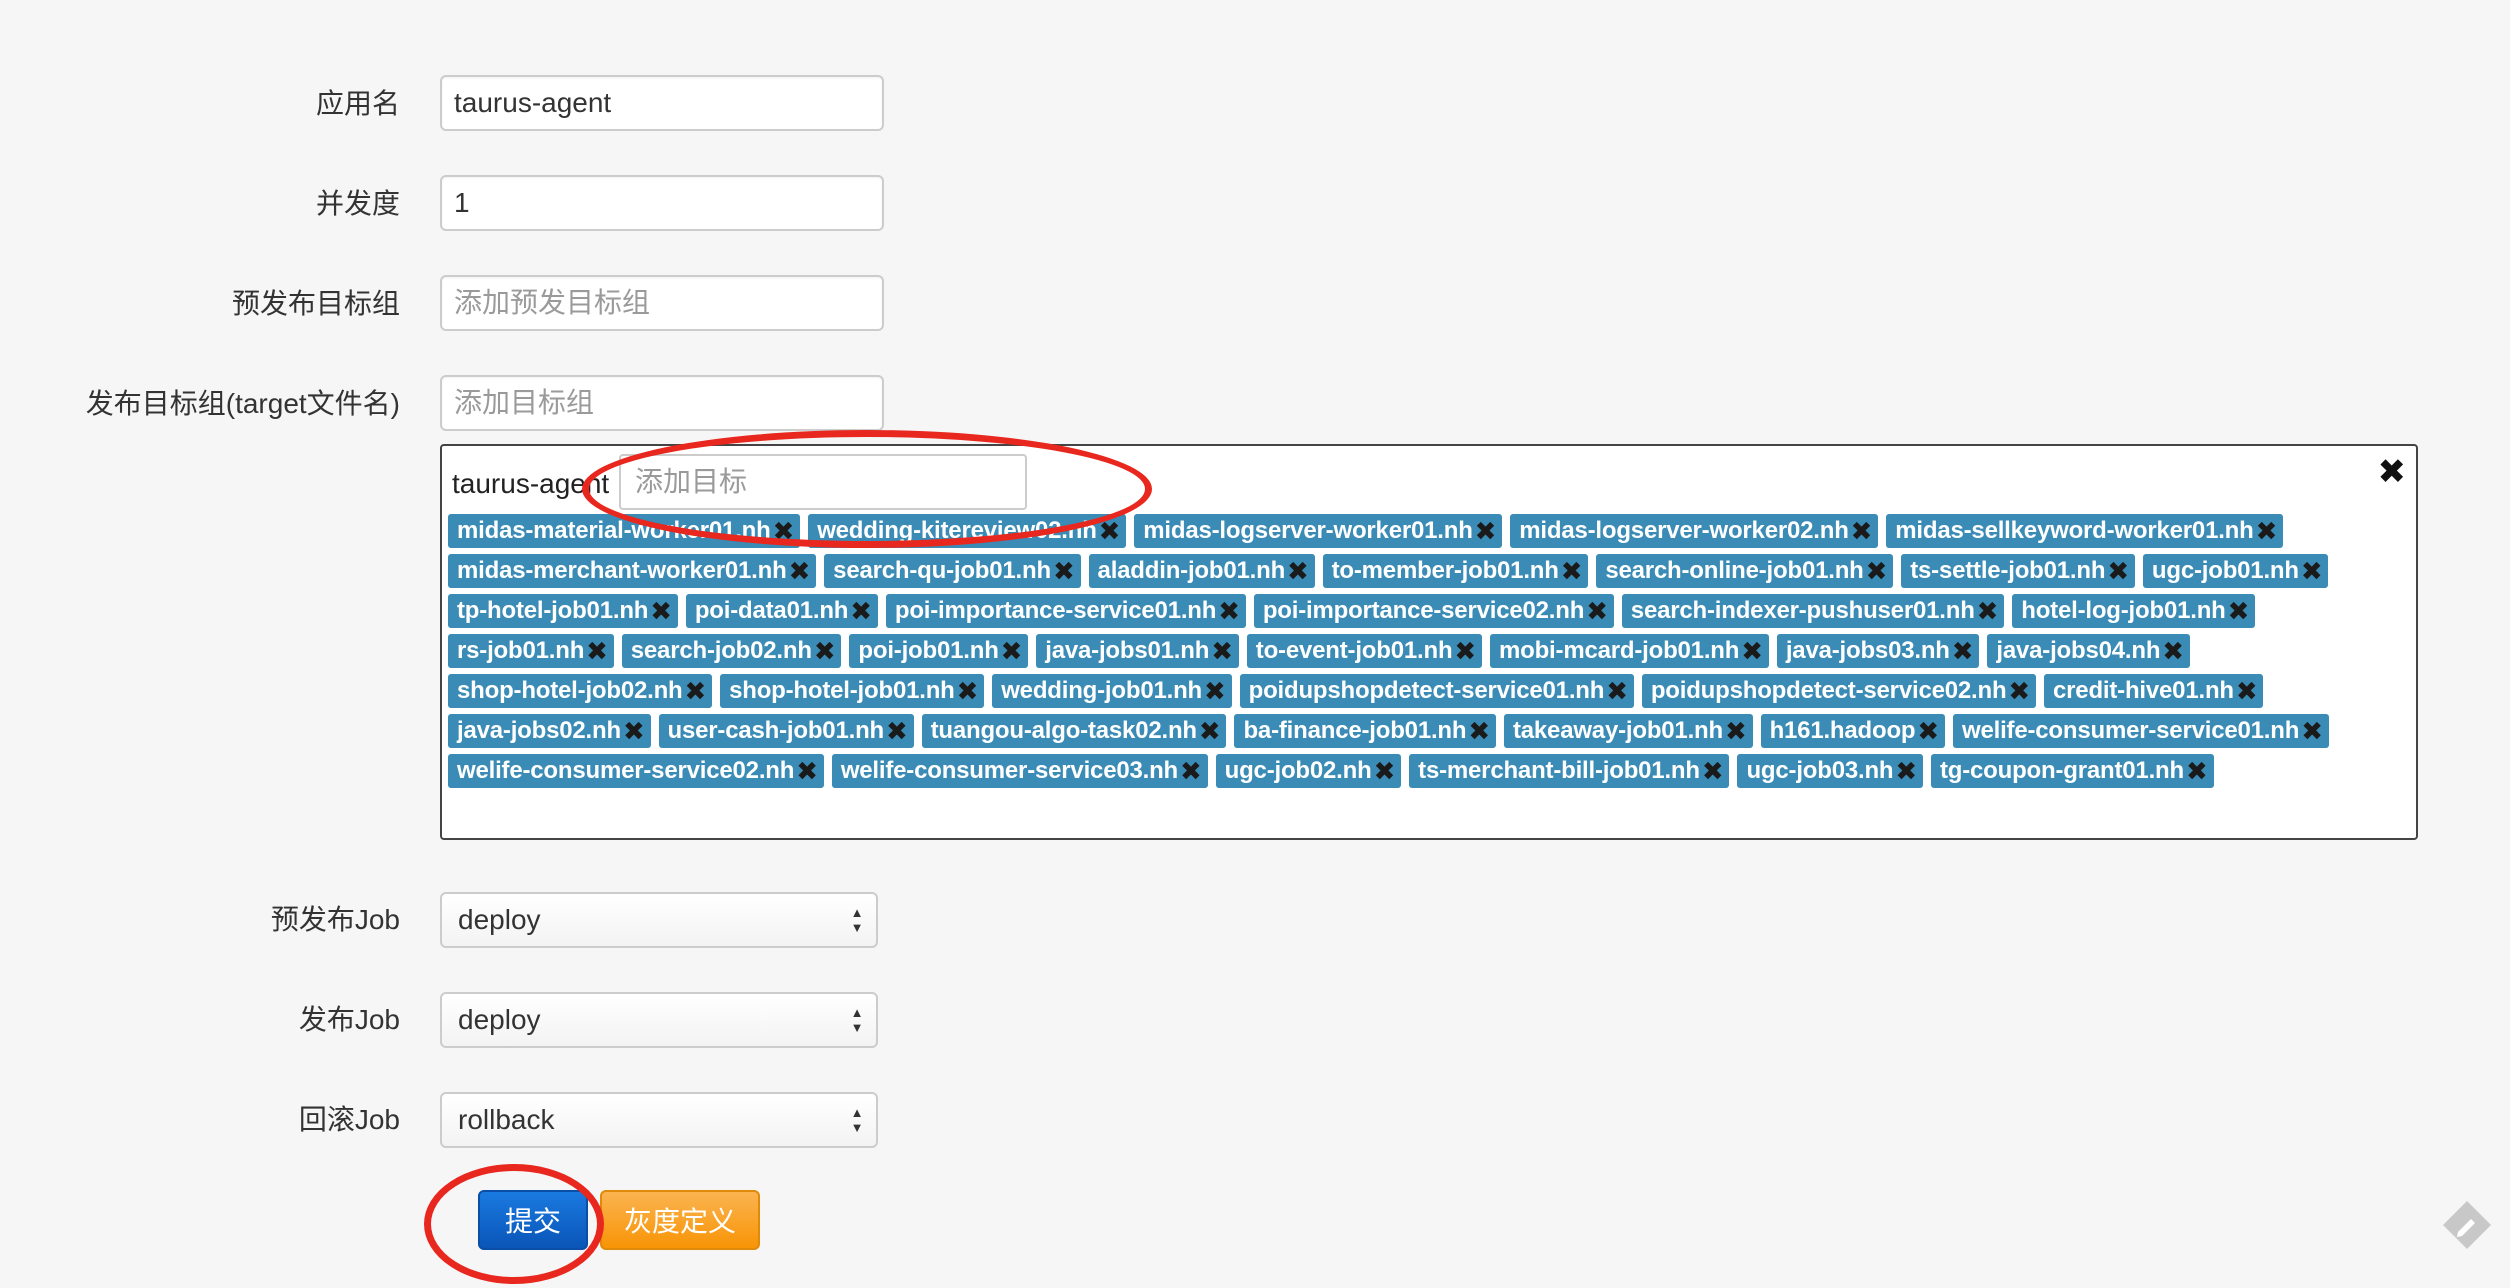 The height and width of the screenshot is (1288, 2510). I want to click on target-tag-label: ugc-job01.nh, so click(2225, 570).